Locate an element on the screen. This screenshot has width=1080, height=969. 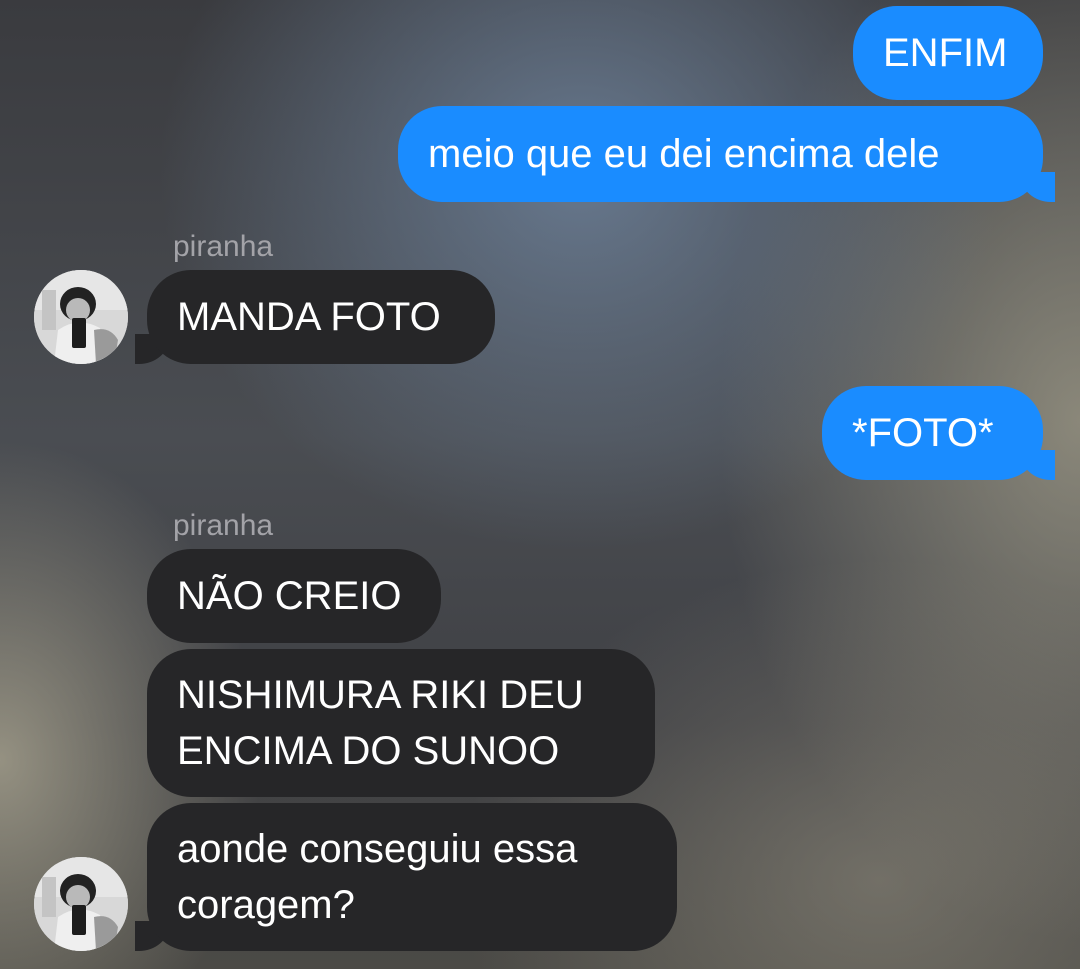
message-bubble-received: NÃO CREIO is located at coordinates (294, 596).